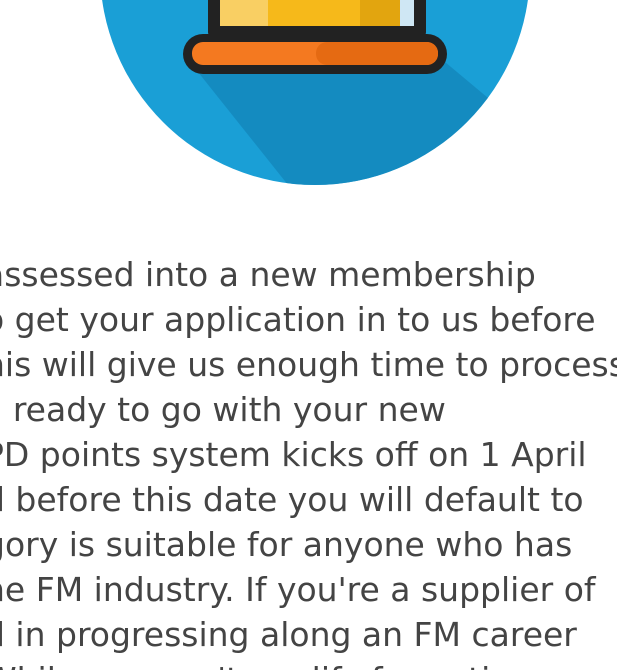 This screenshot has height=670, width=617. I want to click on laptop-base-shade, so click(377, 53).